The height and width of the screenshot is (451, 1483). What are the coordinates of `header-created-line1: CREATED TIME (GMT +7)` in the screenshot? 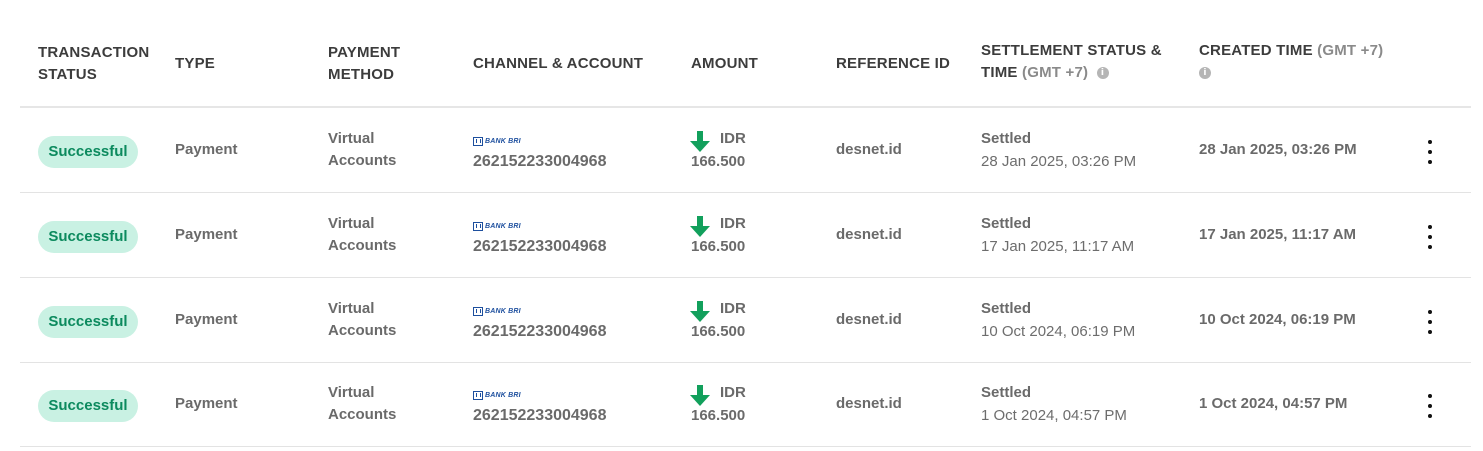 It's located at (1291, 51).